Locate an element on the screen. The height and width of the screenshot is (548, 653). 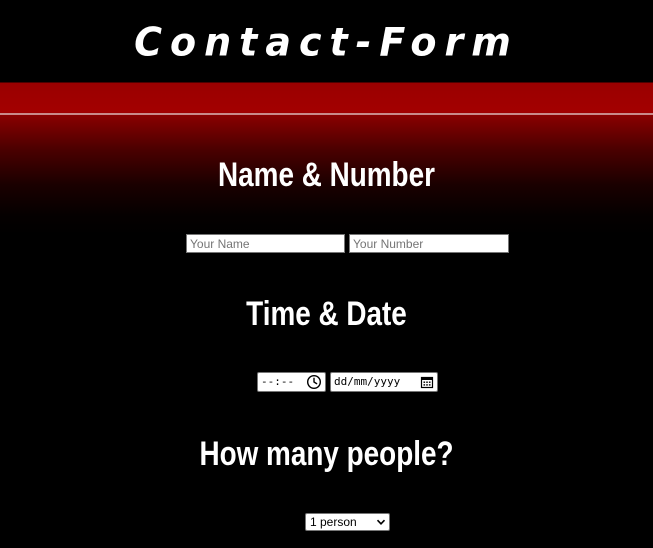
date-input: dd/mm/yyyy is located at coordinates (384, 382).